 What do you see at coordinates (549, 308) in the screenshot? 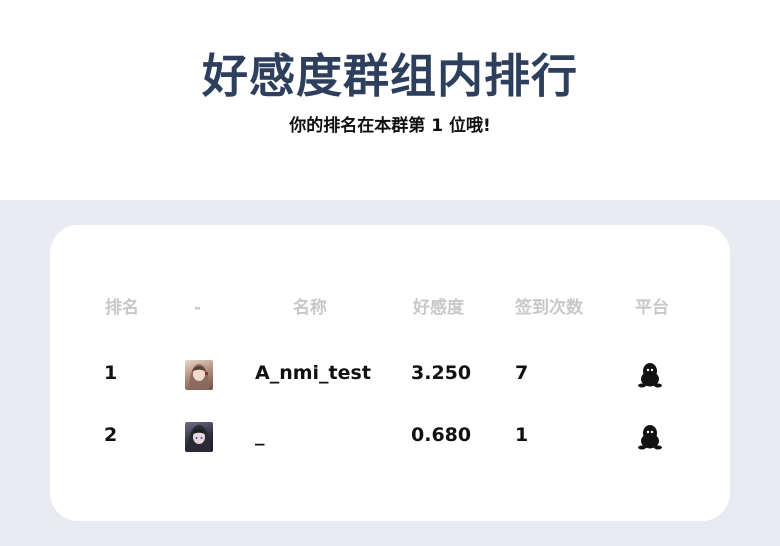
I see `column-header-sign-count: 签到次数` at bounding box center [549, 308].